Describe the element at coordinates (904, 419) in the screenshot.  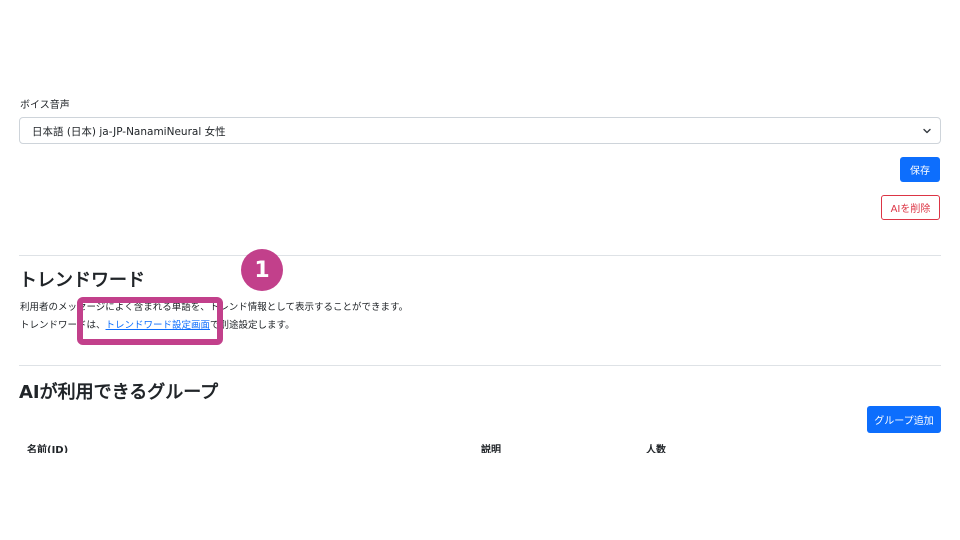
I see `add-group-button: グループ追加` at that location.